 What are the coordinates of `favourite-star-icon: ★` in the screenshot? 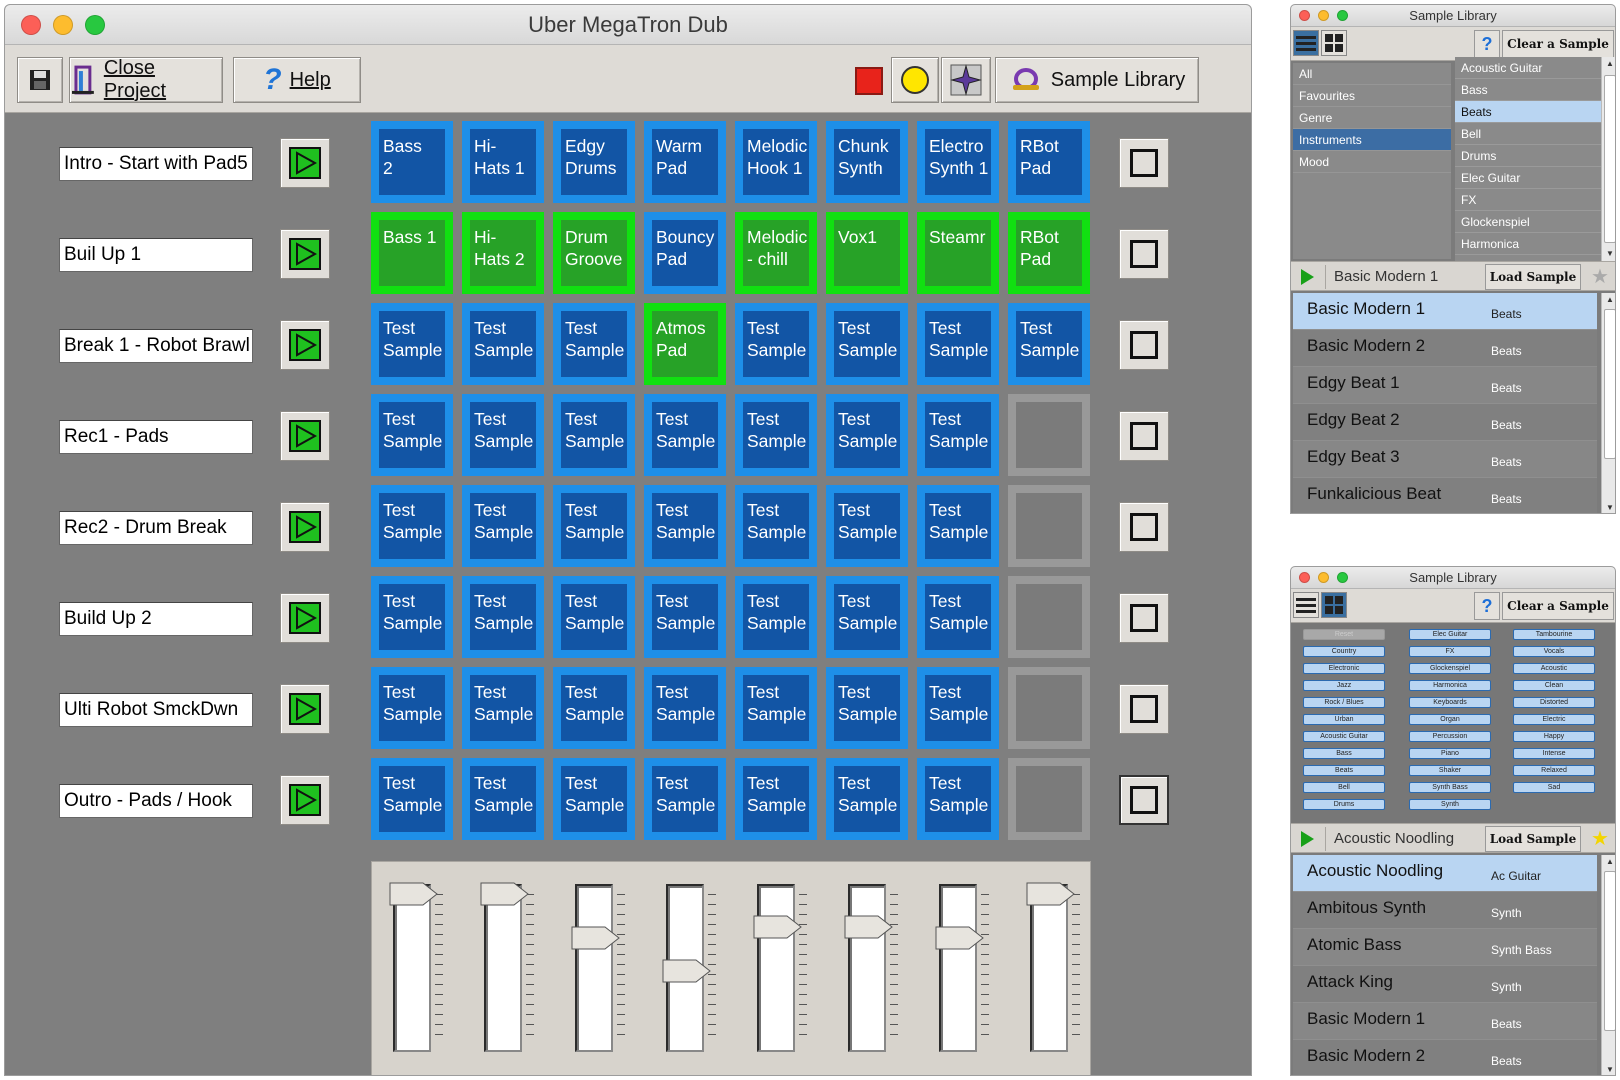 It's located at (1600, 277).